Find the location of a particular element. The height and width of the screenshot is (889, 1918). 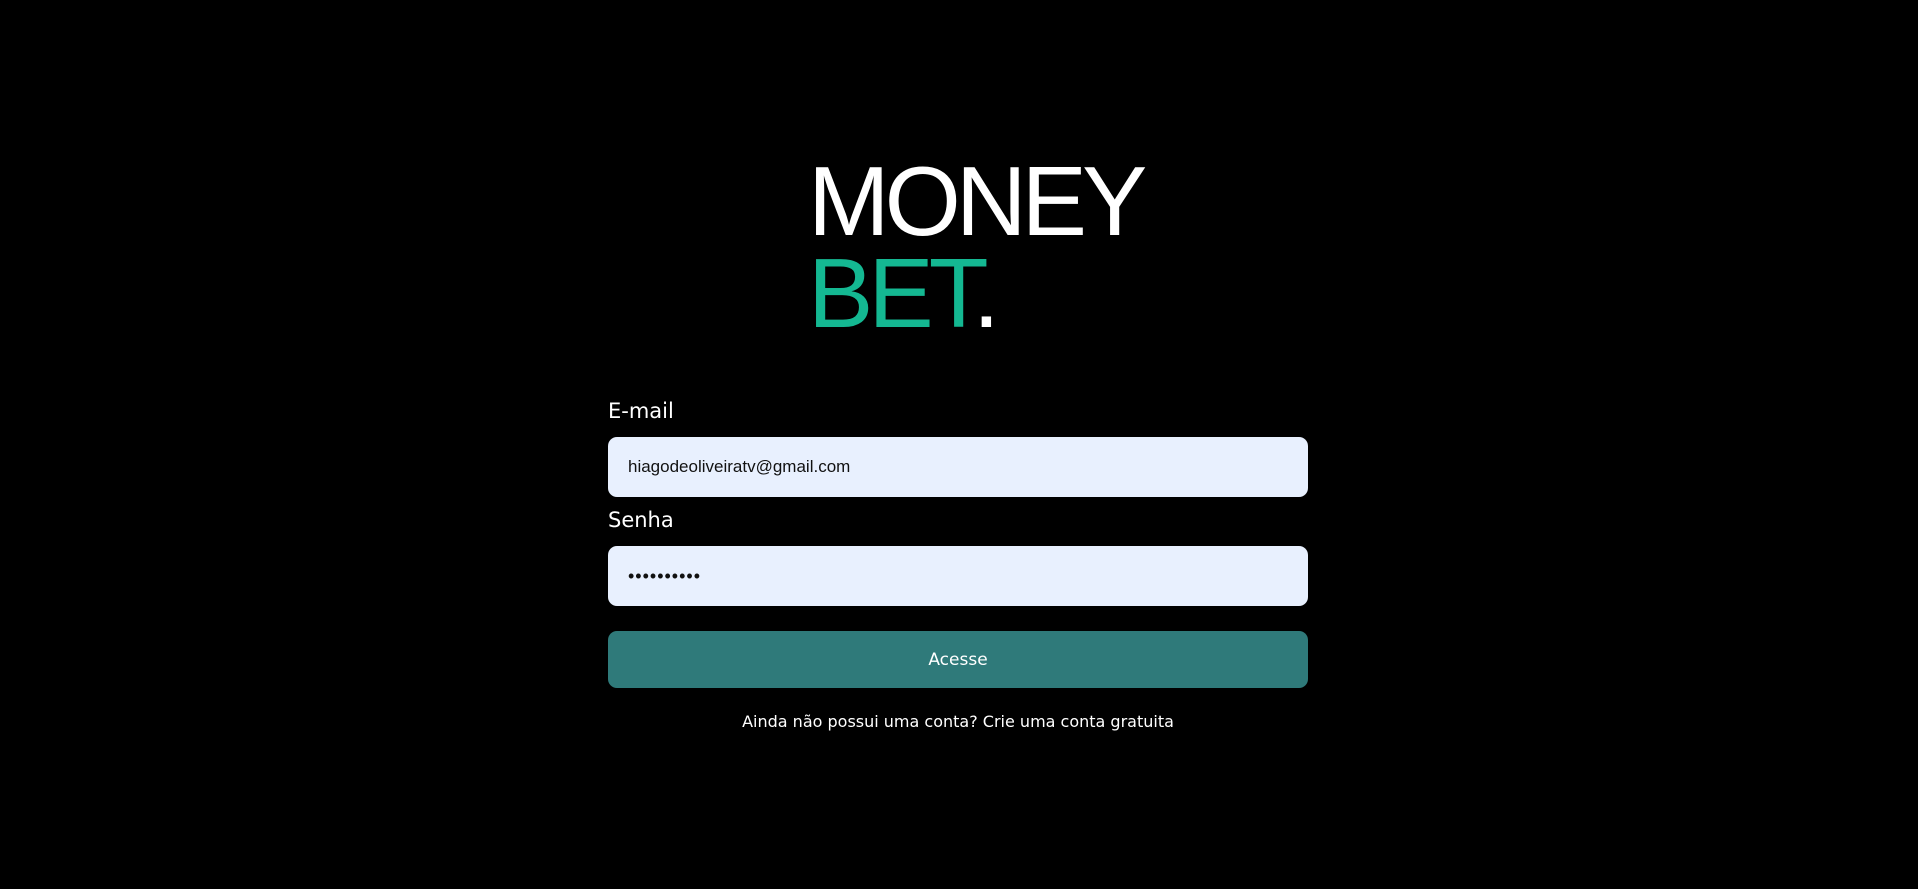

login-submit-button: Acesse is located at coordinates (958, 659).